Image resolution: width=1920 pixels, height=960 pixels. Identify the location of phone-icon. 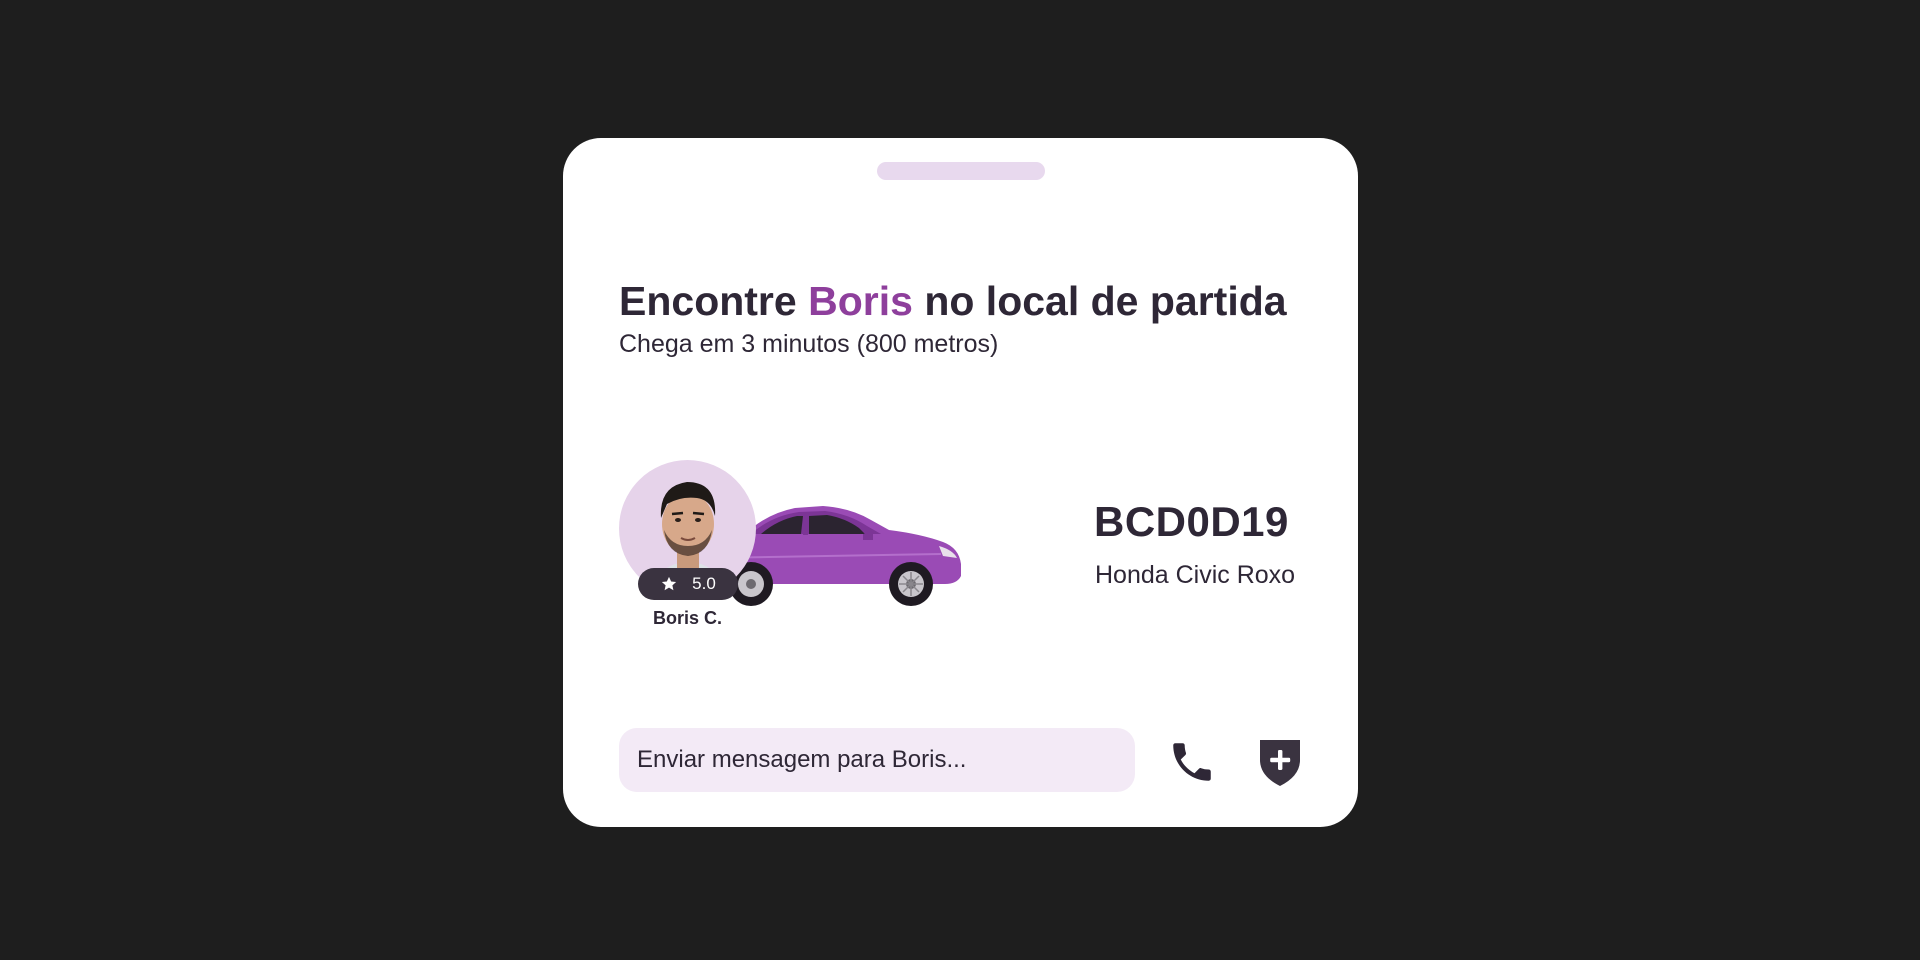
(1192, 762).